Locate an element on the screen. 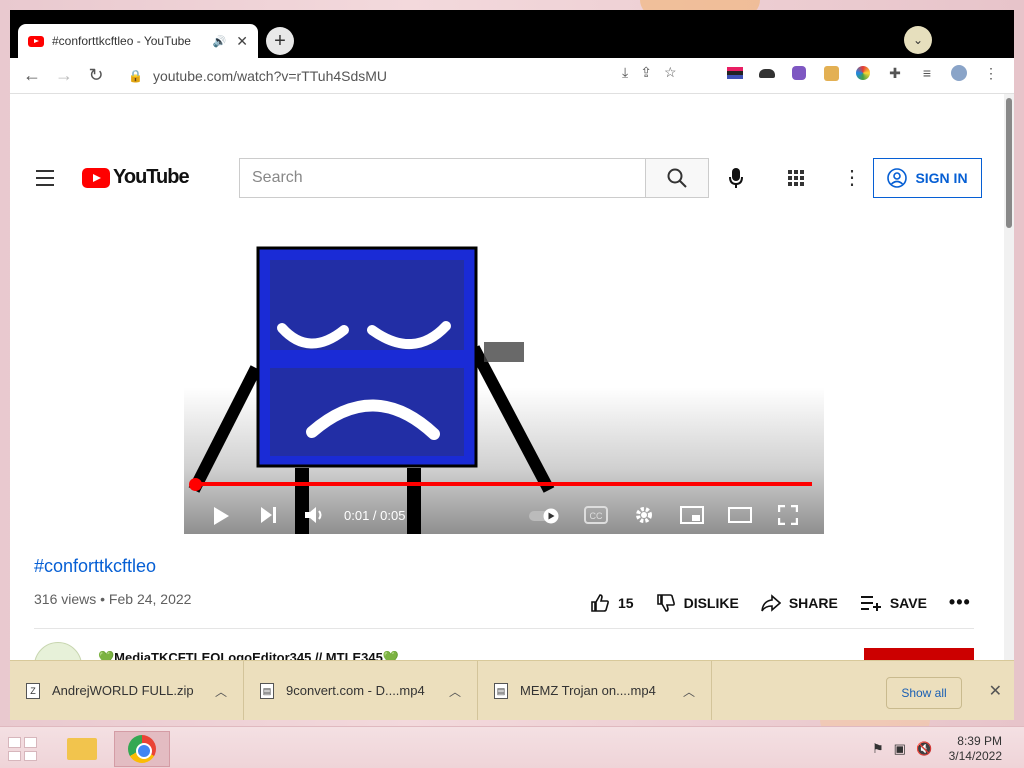 The height and width of the screenshot is (768, 1024). thumbs-up-icon is located at coordinates (600, 602).